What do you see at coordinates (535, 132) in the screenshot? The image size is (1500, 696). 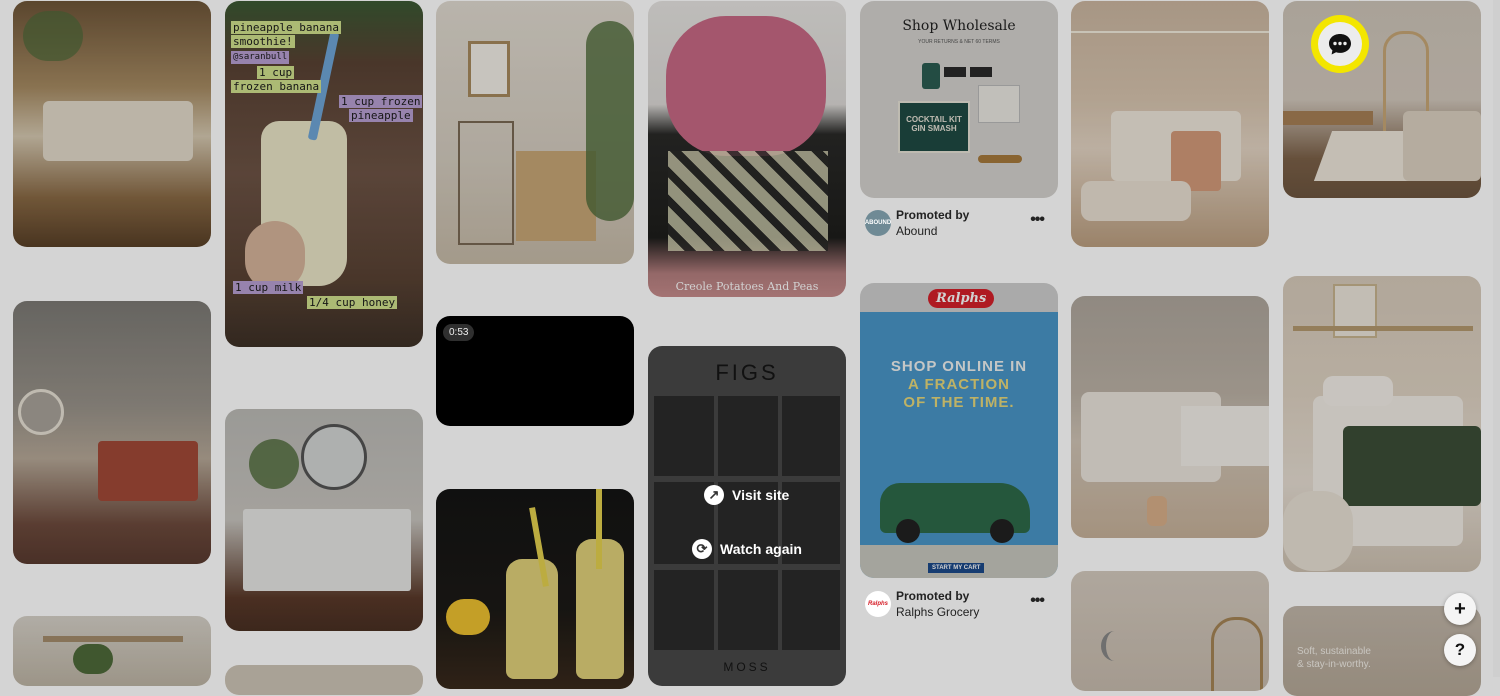 I see `pin-plant-cart` at bounding box center [535, 132].